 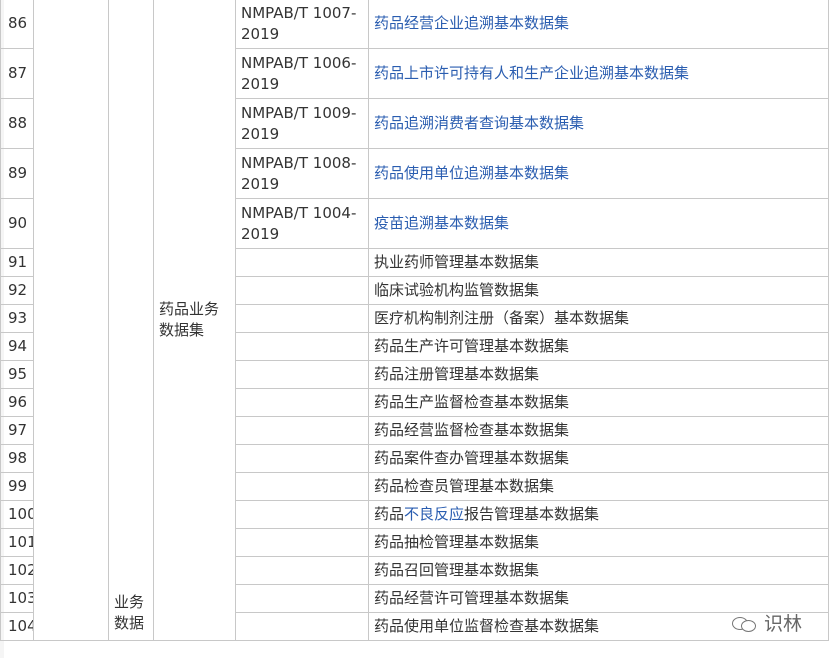 I want to click on row-number: 90, so click(x=17, y=223).